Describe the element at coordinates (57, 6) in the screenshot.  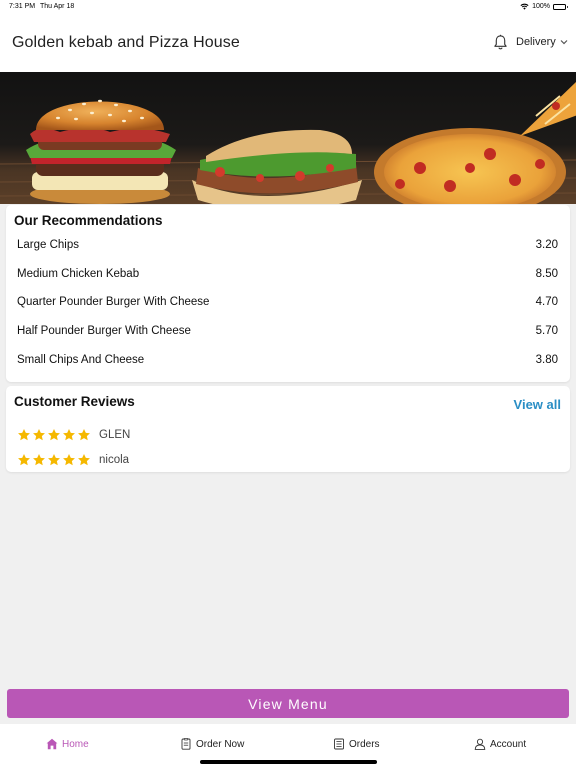
I see `status-date: Thu Apr 18` at that location.